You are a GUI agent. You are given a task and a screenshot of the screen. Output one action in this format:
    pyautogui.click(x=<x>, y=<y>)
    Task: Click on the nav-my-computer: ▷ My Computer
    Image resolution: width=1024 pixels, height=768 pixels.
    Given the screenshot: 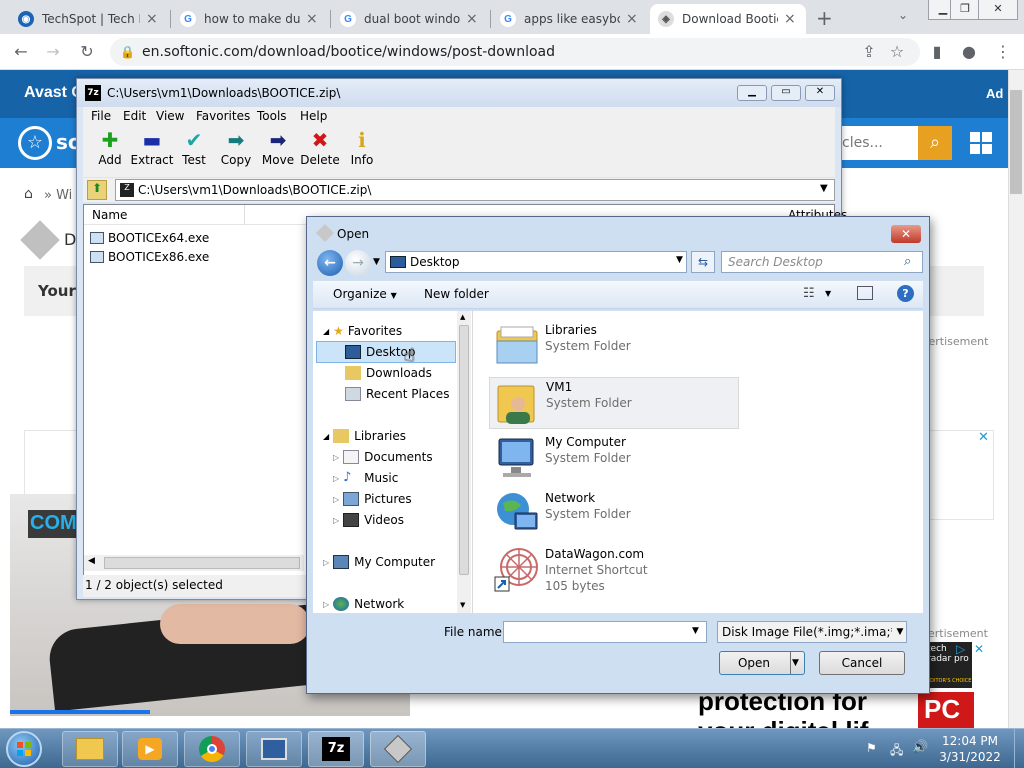 What is the action you would take?
    pyautogui.click(x=379, y=562)
    